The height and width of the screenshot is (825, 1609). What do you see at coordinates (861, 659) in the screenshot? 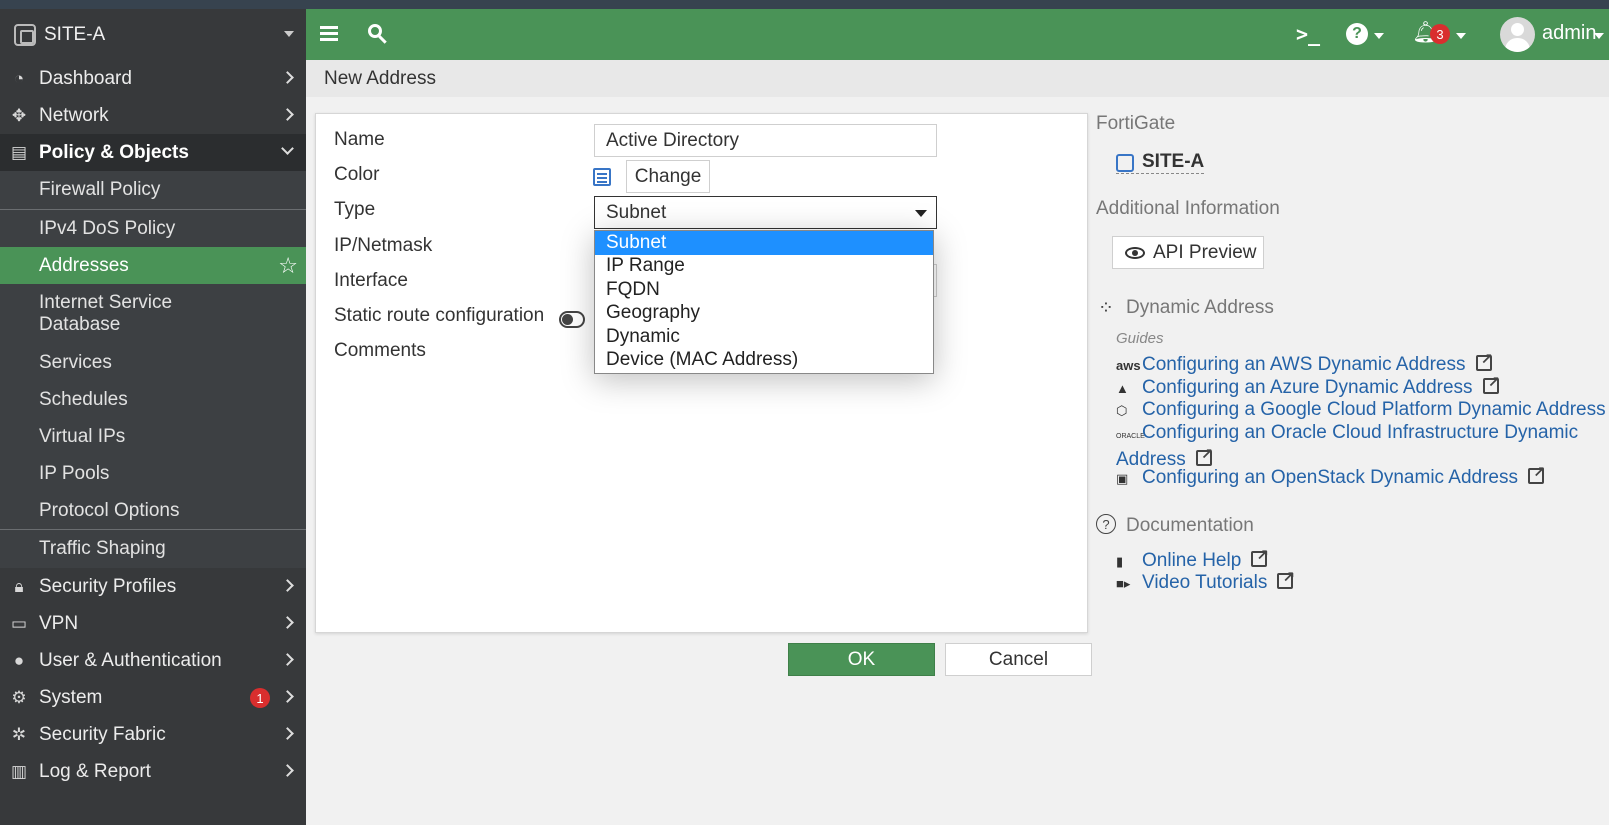
I see `ok-button: OK` at bounding box center [861, 659].